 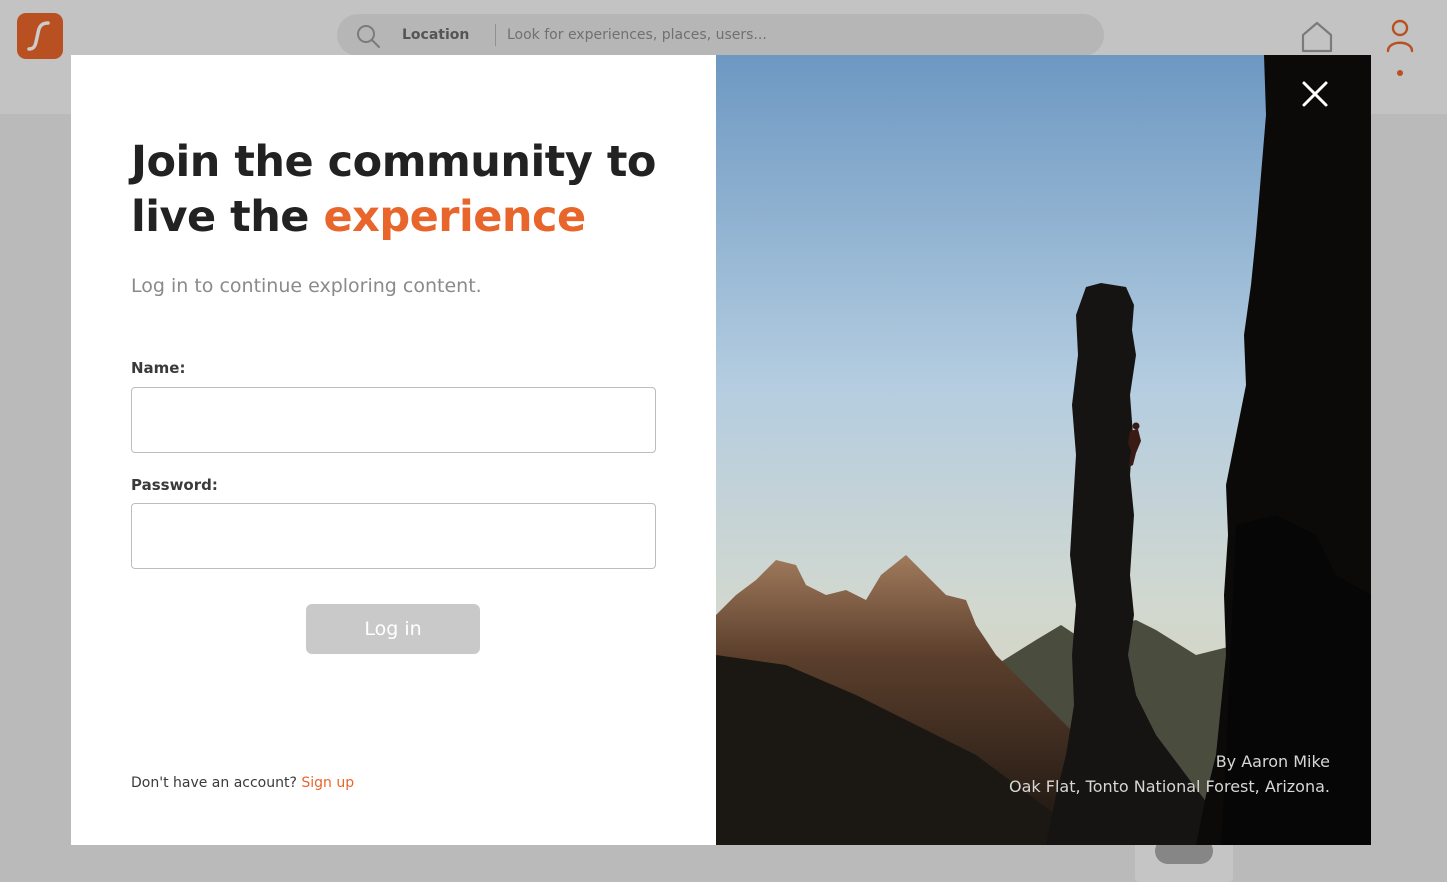 What do you see at coordinates (393, 536) in the screenshot?
I see `password-field` at bounding box center [393, 536].